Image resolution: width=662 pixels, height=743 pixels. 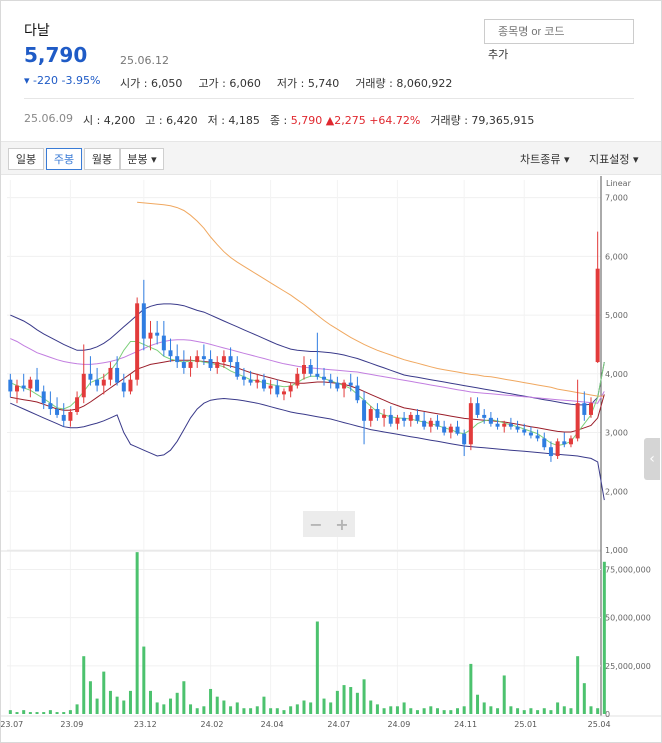 What do you see at coordinates (404, 83) in the screenshot?
I see `trade-volume: 거래량 : 8,060,922` at bounding box center [404, 83].